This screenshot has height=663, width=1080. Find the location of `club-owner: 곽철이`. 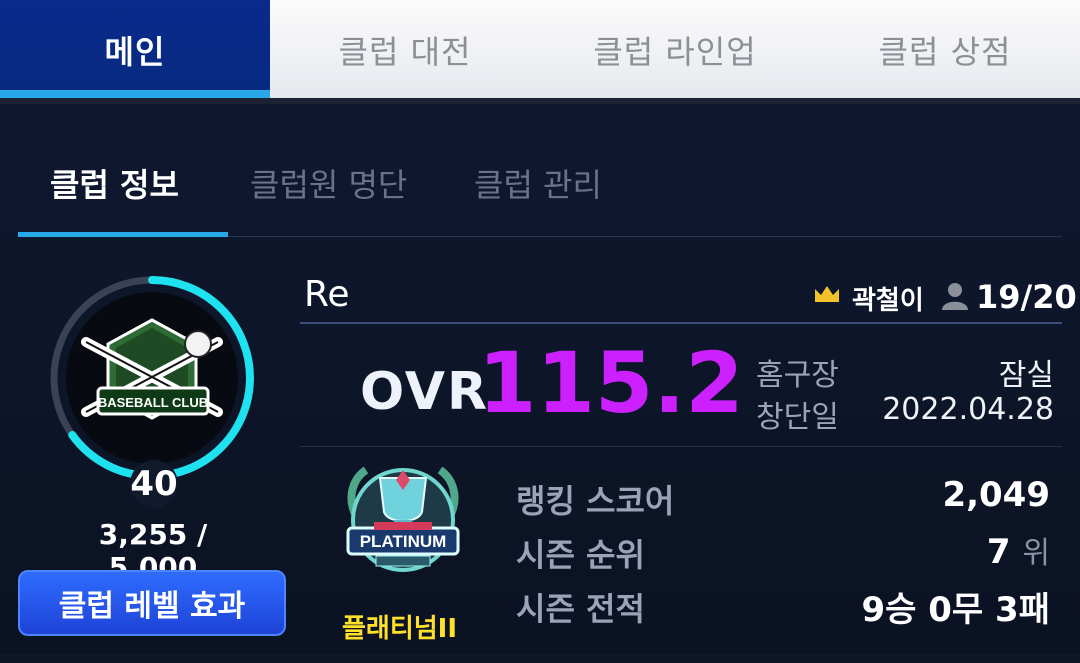

club-owner: 곽철이 is located at coordinates (888, 301).